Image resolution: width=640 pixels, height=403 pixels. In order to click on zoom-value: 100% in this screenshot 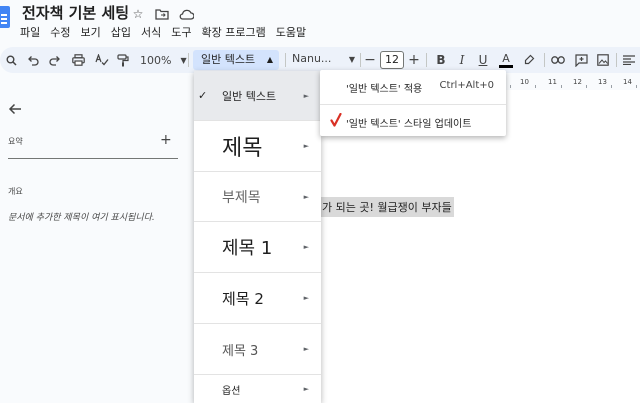, I will do `click(156, 60)`.